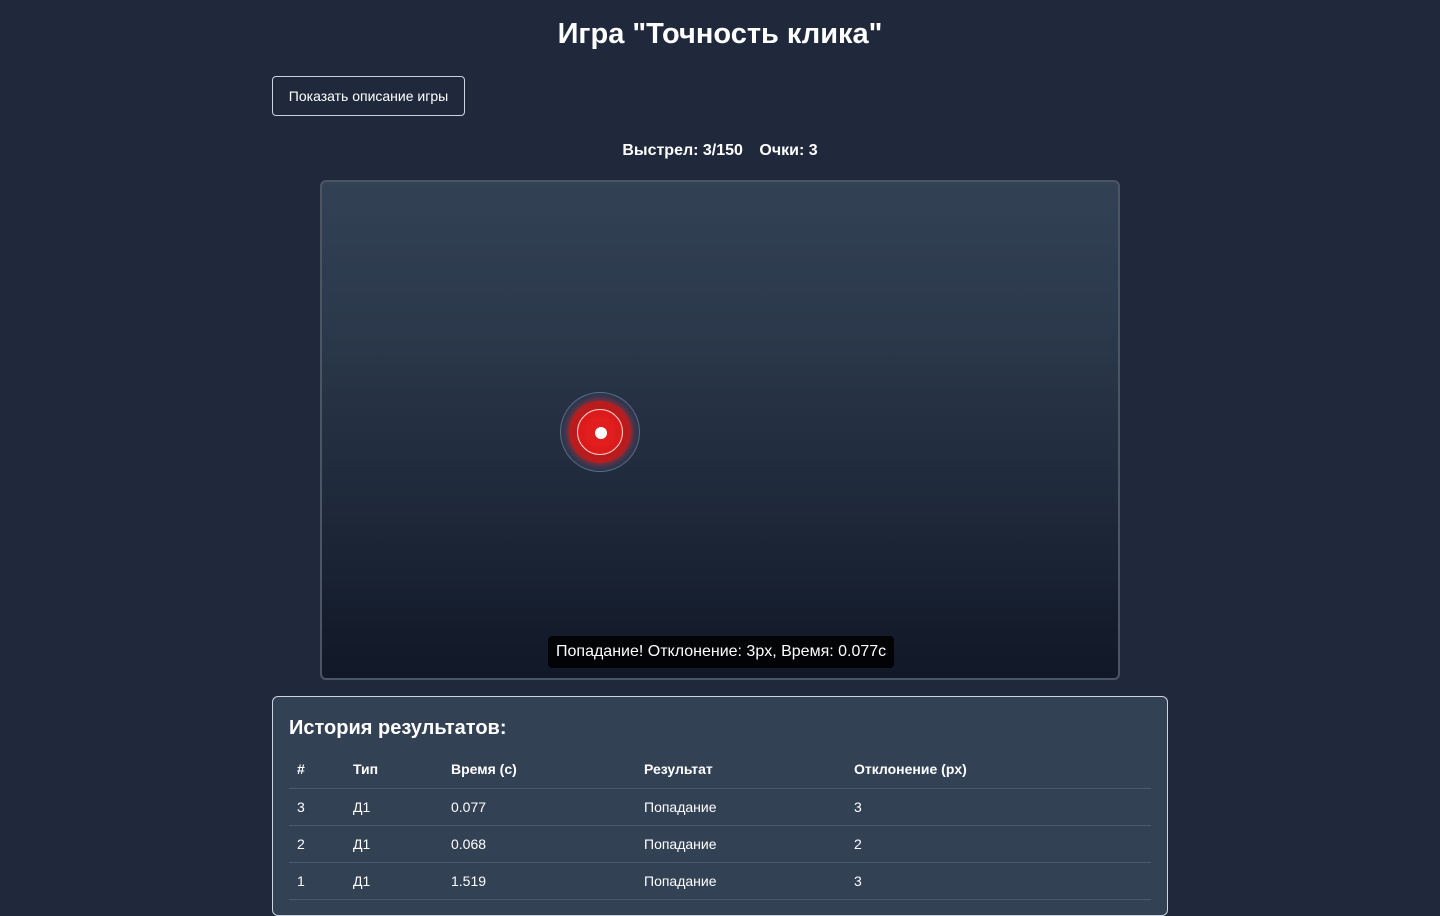 The image size is (1440, 916). I want to click on history-title: История результатов:, so click(398, 728).